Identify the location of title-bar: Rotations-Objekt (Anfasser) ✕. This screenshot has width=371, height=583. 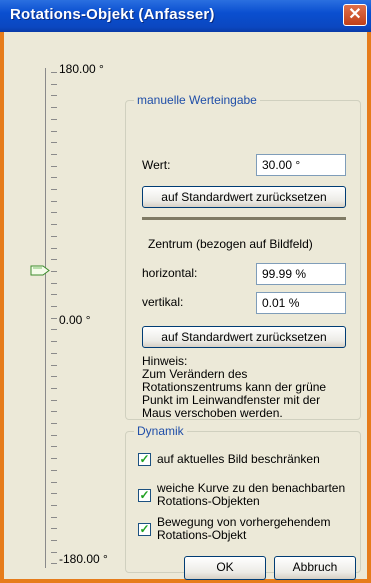
(185, 16).